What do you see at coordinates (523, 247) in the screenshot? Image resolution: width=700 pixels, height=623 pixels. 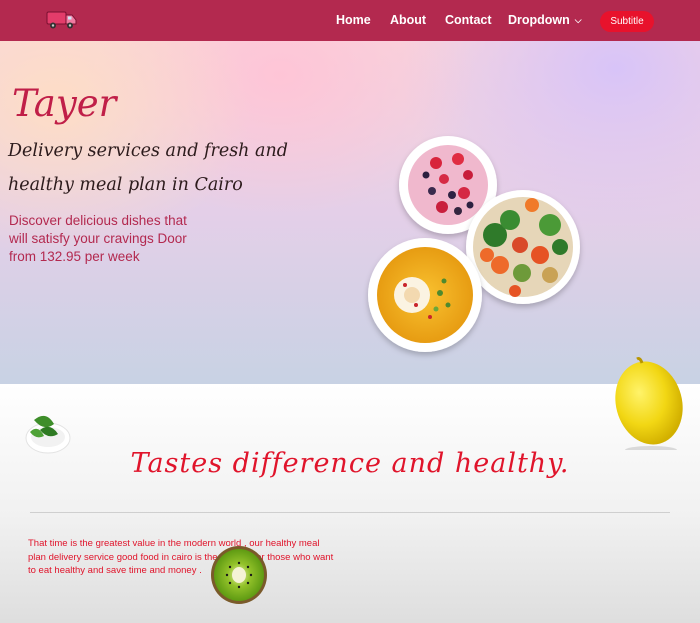 I see `vegetable-salad-bowl-icon` at bounding box center [523, 247].